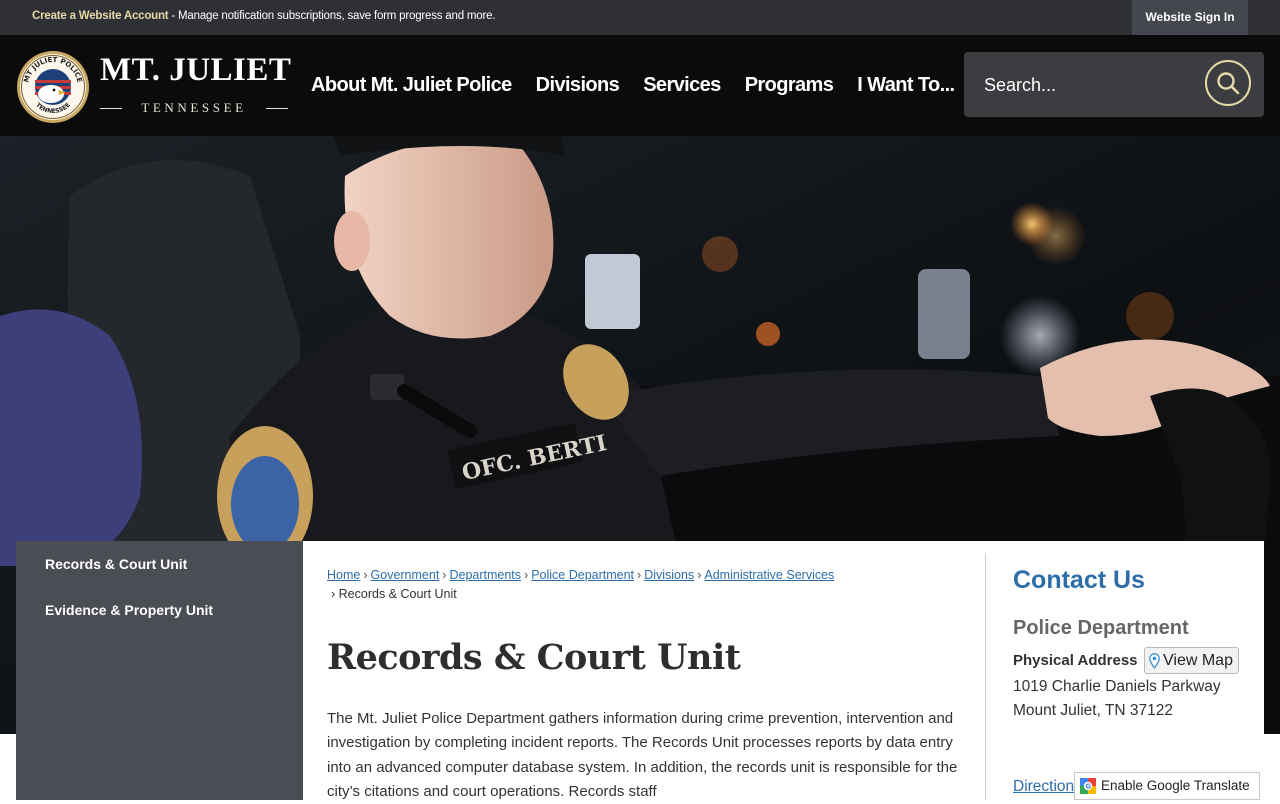 The width and height of the screenshot is (1280, 804). What do you see at coordinates (582, 575) in the screenshot?
I see `breadcrumb-police-department: Police Department` at bounding box center [582, 575].